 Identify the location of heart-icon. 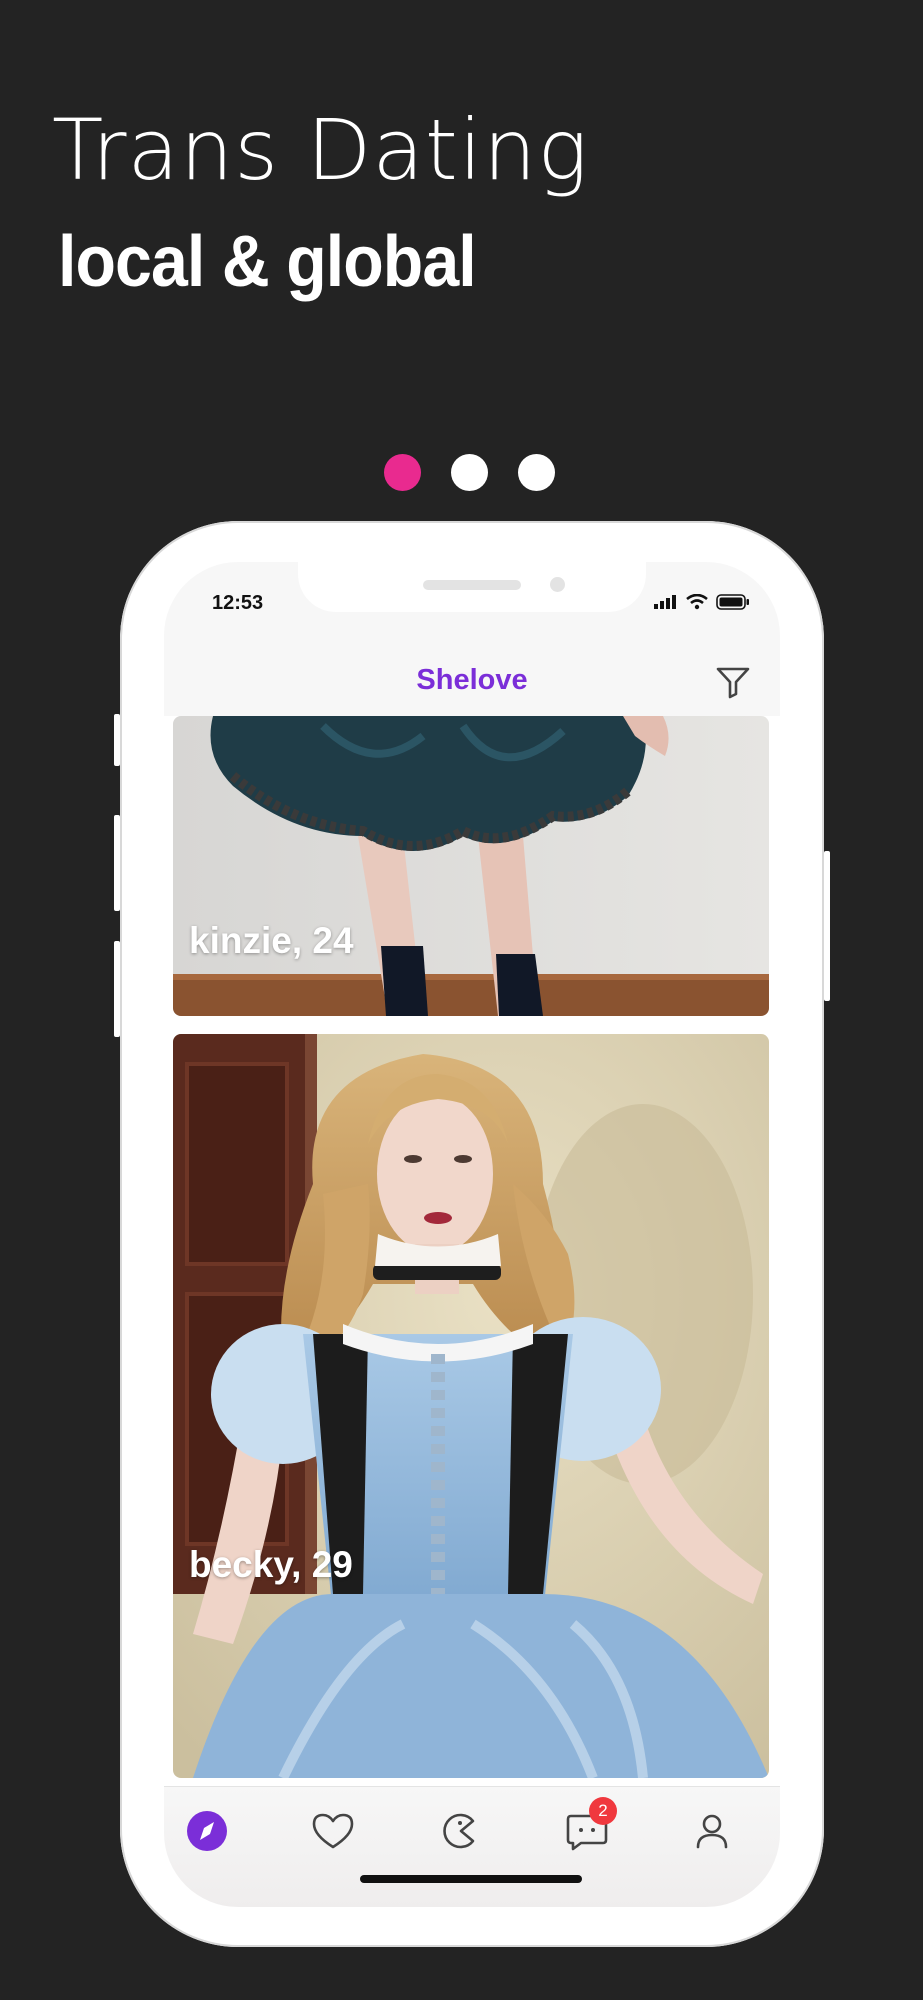
(333, 1831).